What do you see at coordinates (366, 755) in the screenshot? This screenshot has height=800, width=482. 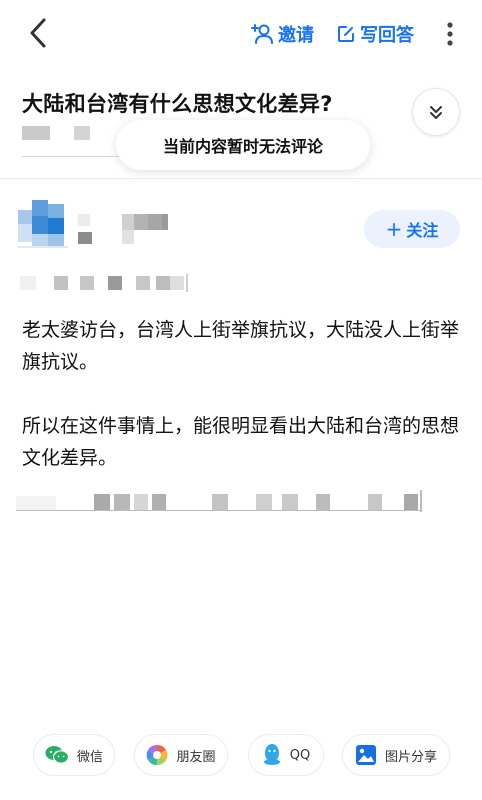 I see `image-share-icon` at bounding box center [366, 755].